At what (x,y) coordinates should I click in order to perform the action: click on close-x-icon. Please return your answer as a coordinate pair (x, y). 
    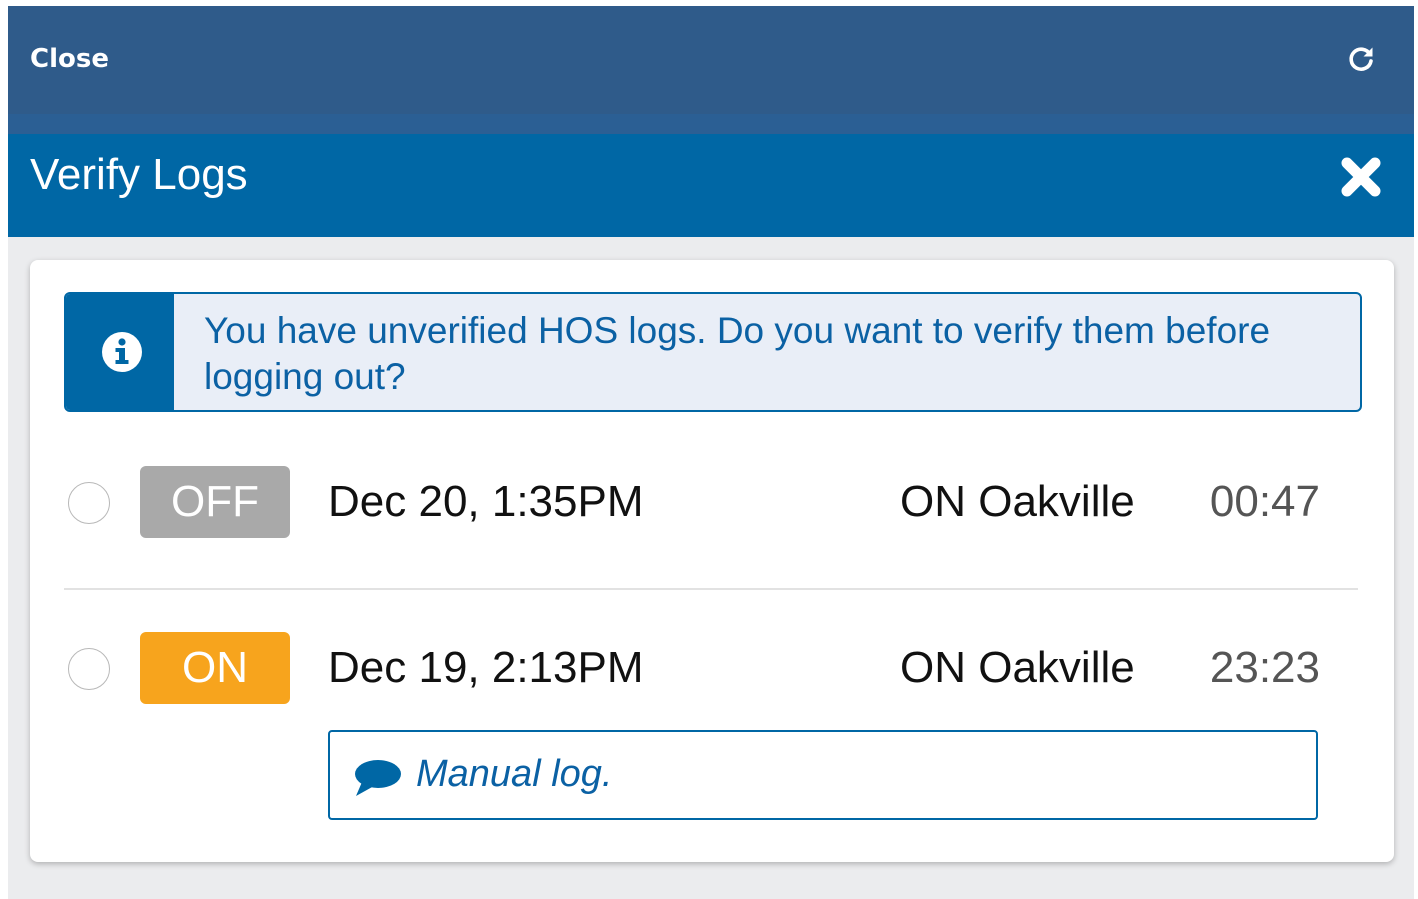
    Looking at the image, I should click on (1361, 177).